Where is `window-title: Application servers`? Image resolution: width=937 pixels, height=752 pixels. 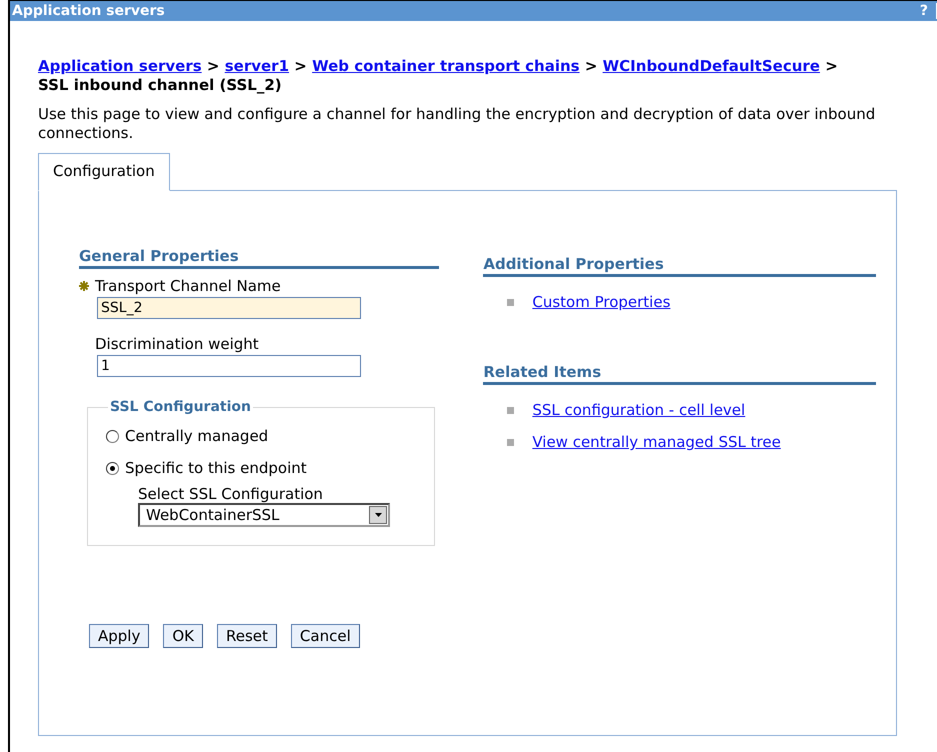 window-title: Application servers is located at coordinates (88, 11).